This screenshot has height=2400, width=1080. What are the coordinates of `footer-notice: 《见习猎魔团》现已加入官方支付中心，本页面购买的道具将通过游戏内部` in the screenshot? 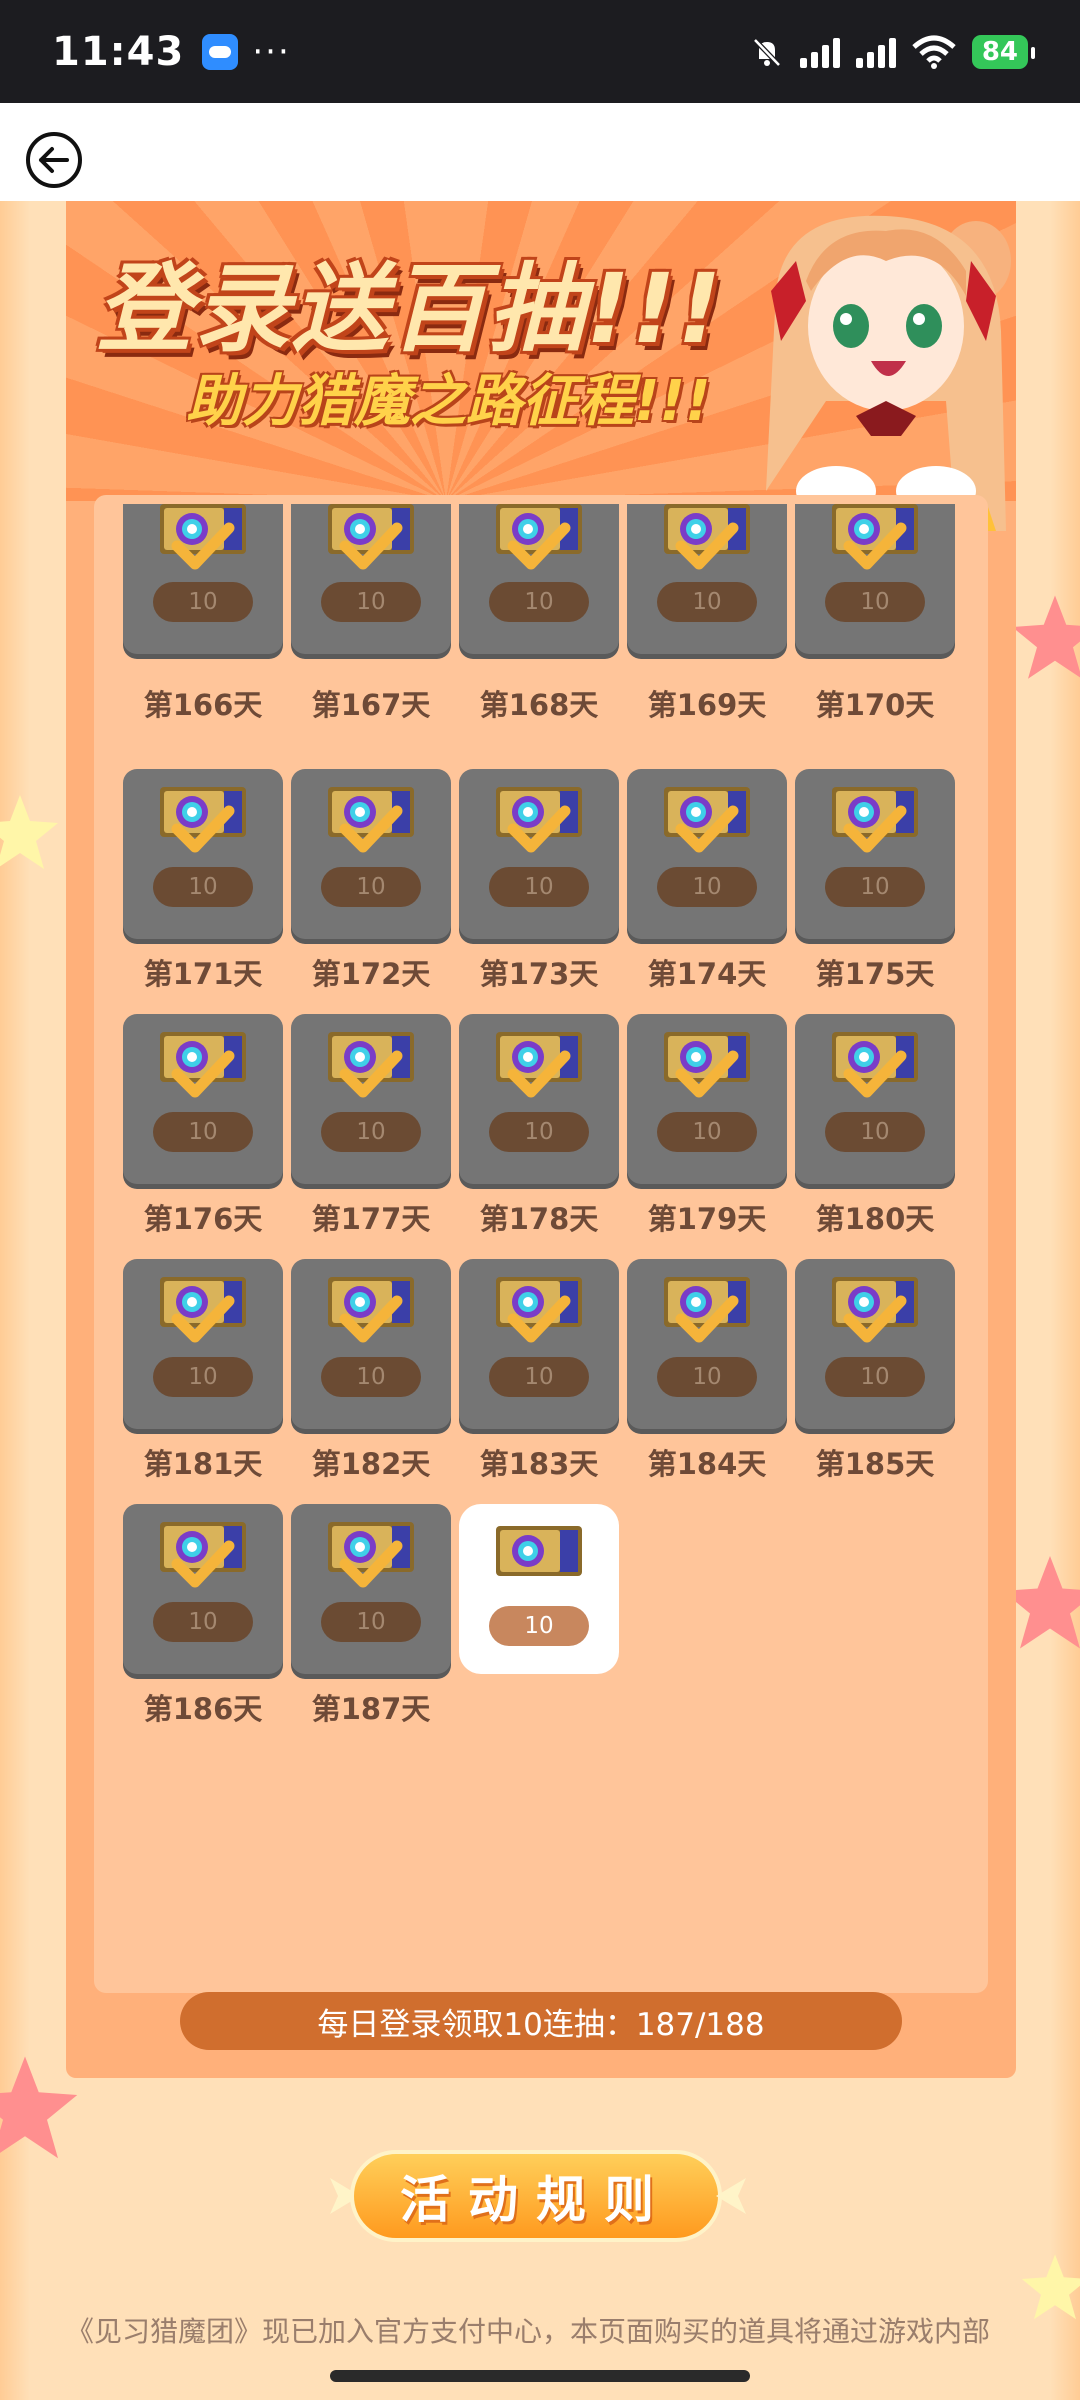 It's located at (528, 2331).